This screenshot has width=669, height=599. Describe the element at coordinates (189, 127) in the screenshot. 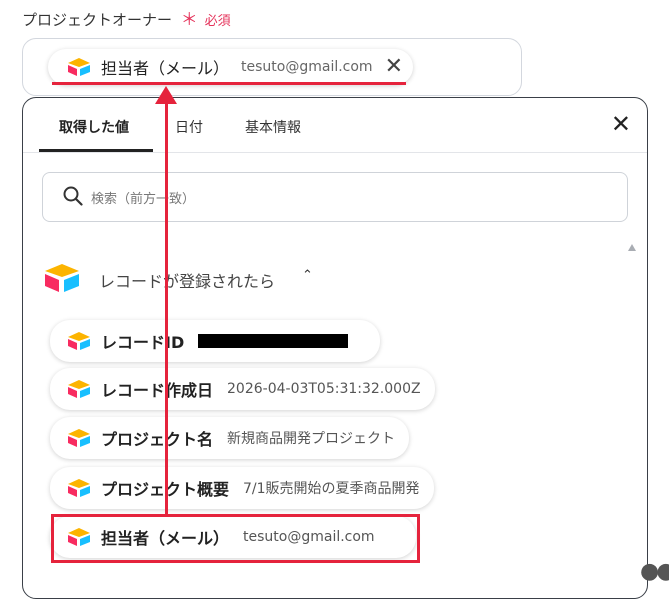

I see `tab-date: 日付` at that location.